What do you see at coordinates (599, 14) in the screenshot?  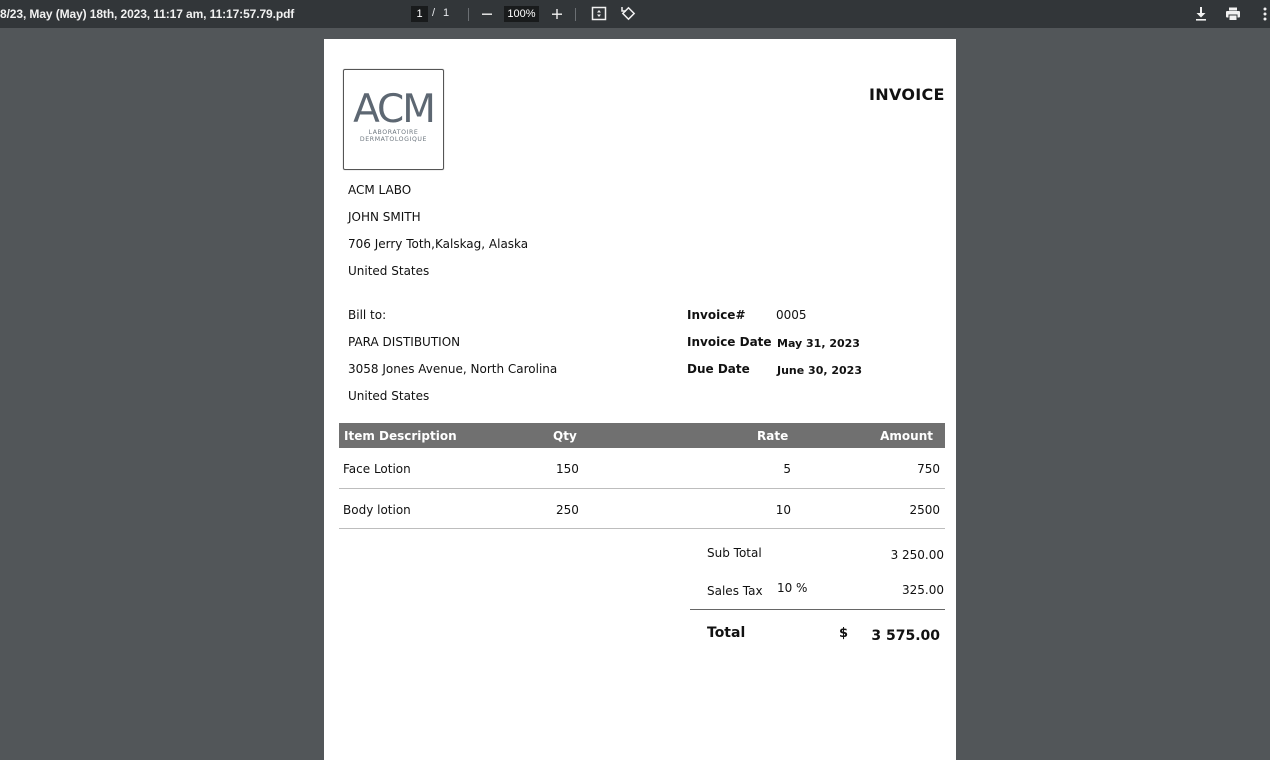 I see `fit-page-icon` at bounding box center [599, 14].